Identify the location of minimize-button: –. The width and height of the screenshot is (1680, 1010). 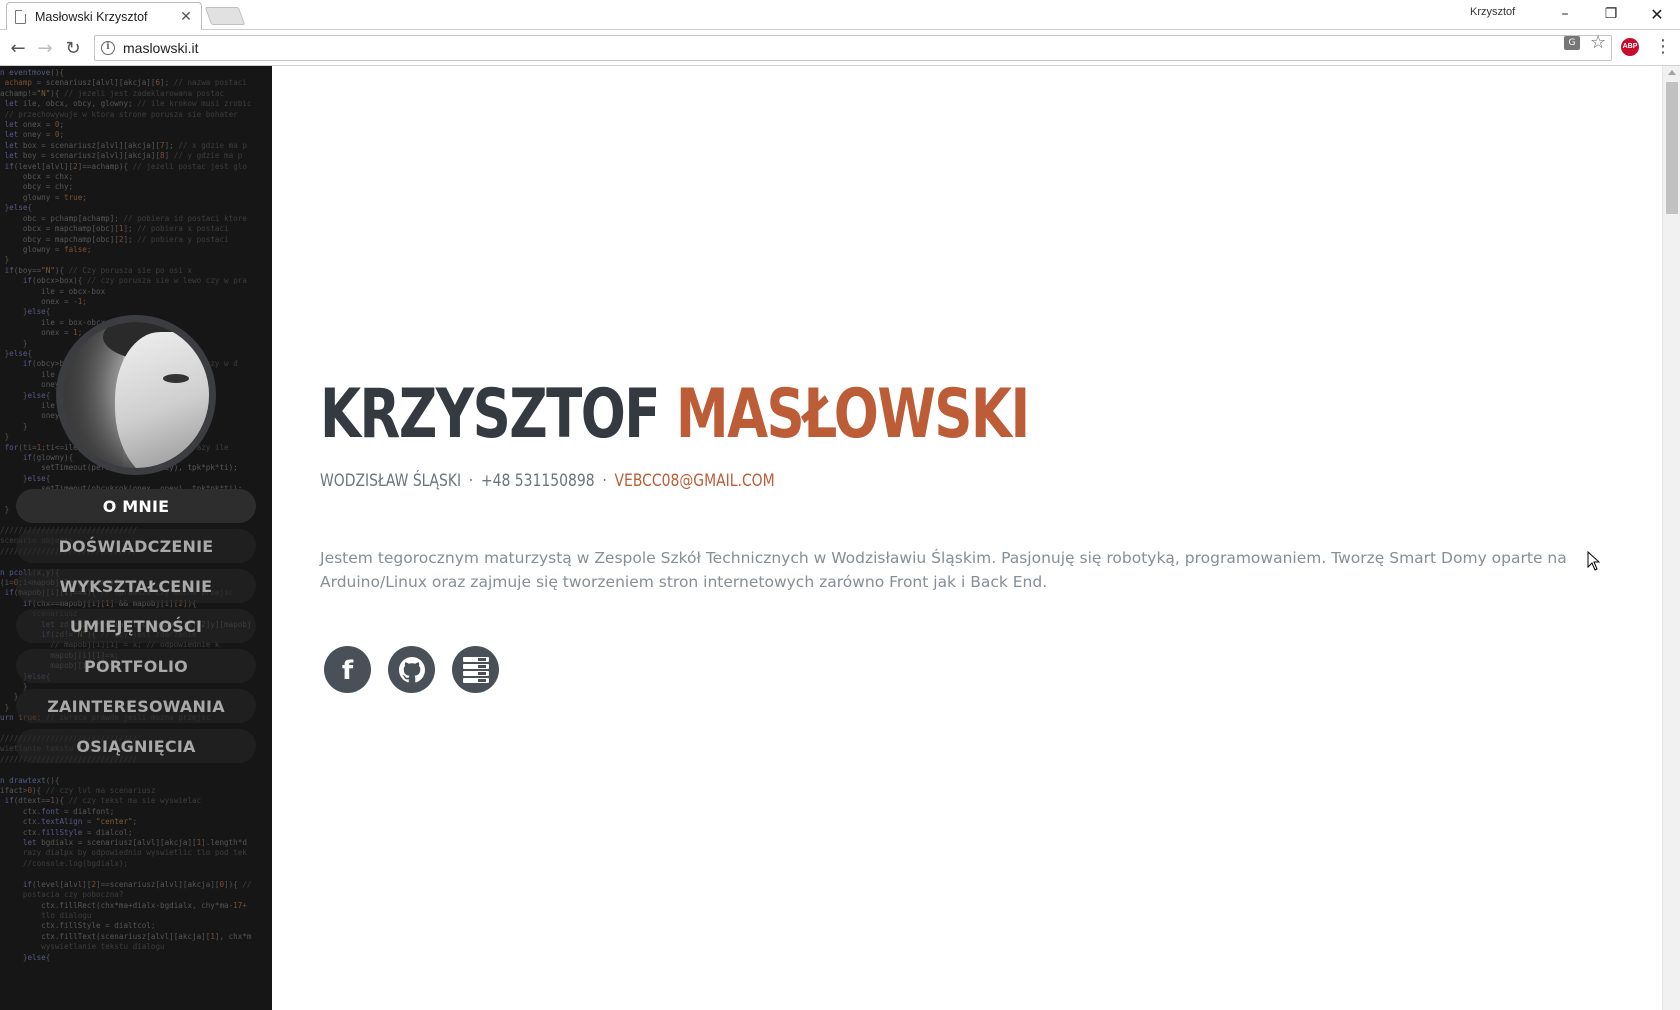
(1565, 14).